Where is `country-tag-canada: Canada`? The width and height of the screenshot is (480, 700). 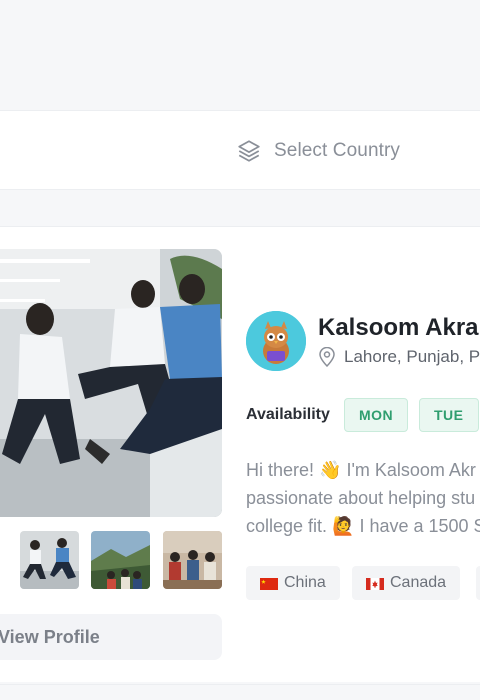 country-tag-canada: Canada is located at coordinates (406, 583).